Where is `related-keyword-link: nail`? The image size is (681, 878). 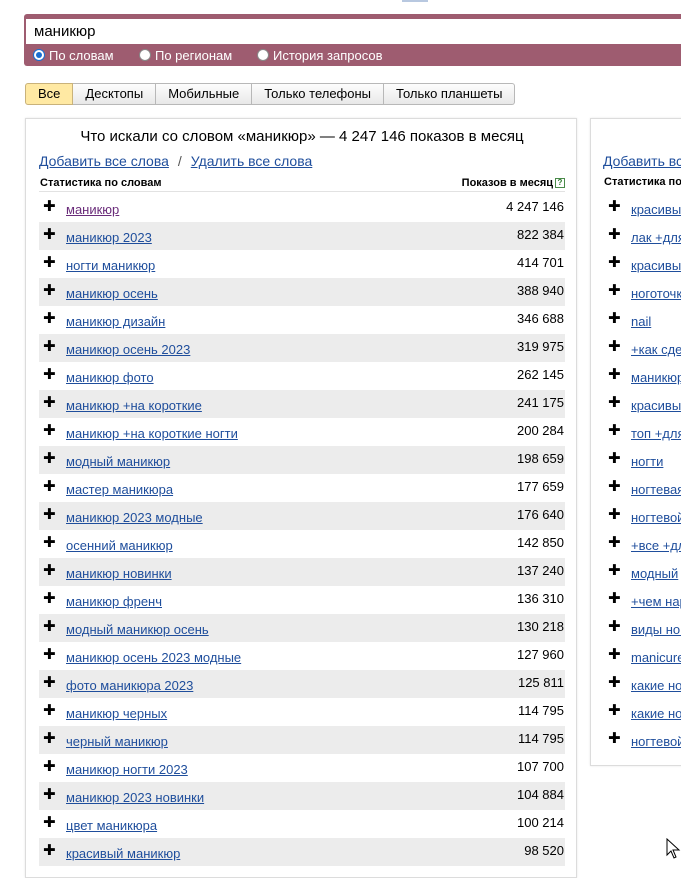 related-keyword-link: nail is located at coordinates (641, 321).